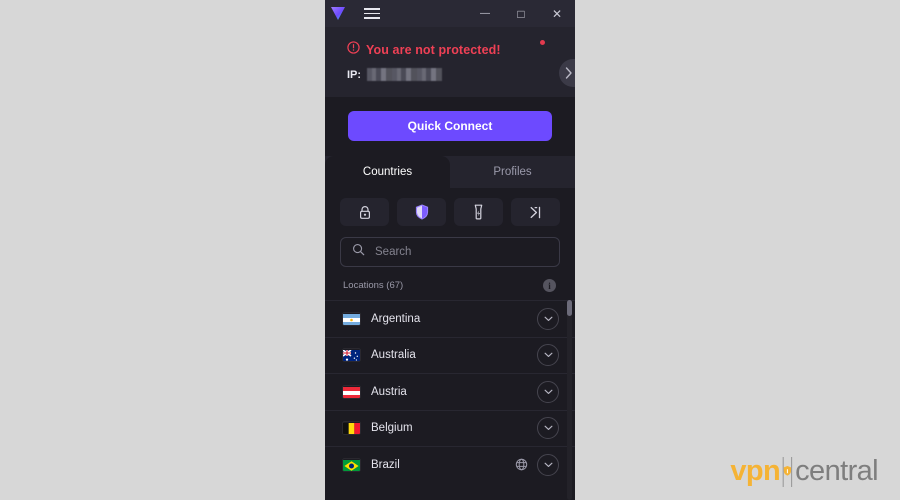 The height and width of the screenshot is (500, 900). Describe the element at coordinates (521, 464) in the screenshot. I see `globe-icon` at that location.